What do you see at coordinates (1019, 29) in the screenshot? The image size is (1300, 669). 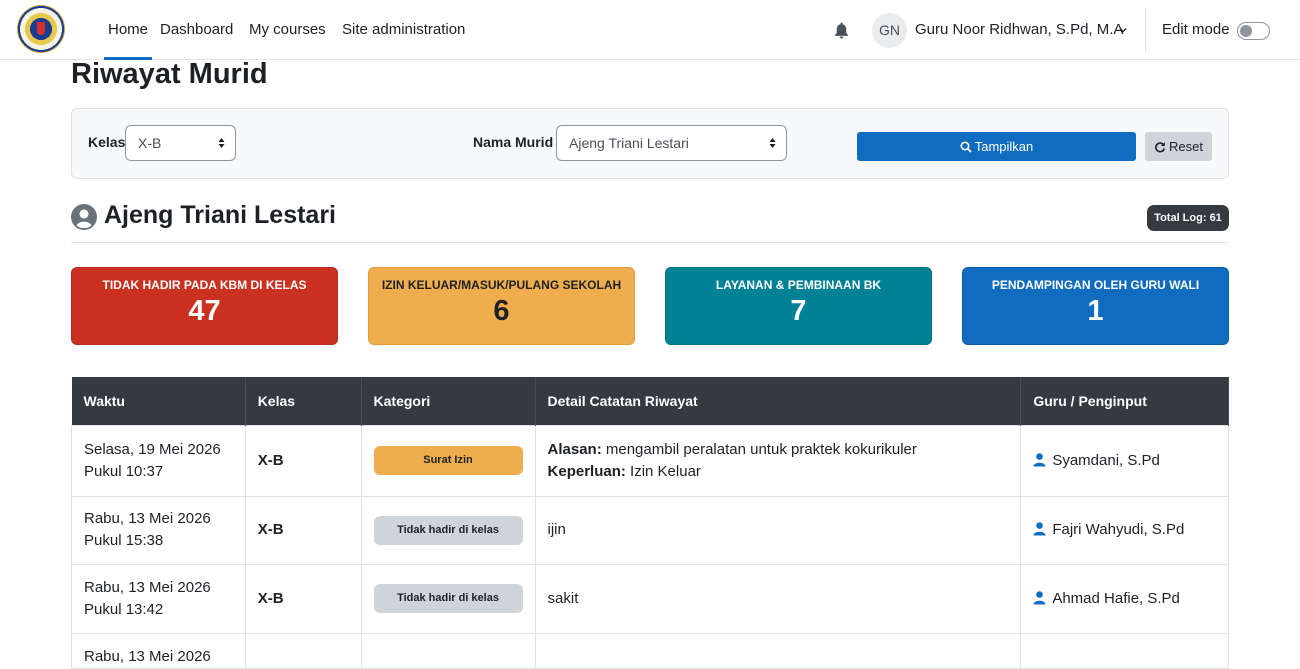 I see `user-menu-name: Guru Noor Ridhwan, S.Pd, M.A` at bounding box center [1019, 29].